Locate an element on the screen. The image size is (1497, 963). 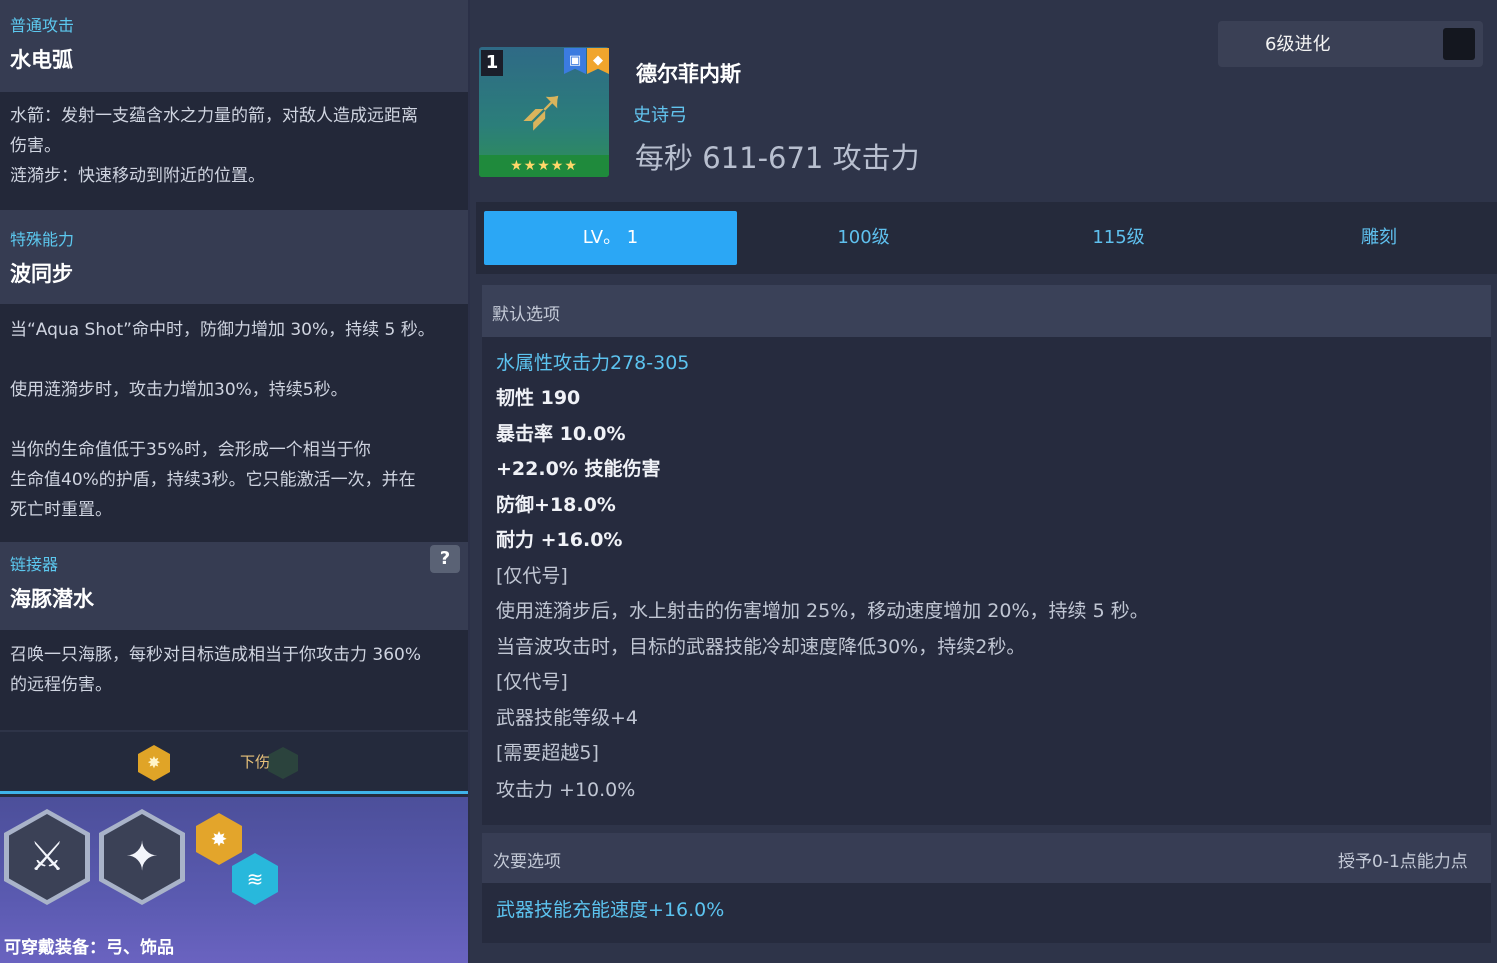
special-ability-label: 特殊能力 is located at coordinates (42, 239).